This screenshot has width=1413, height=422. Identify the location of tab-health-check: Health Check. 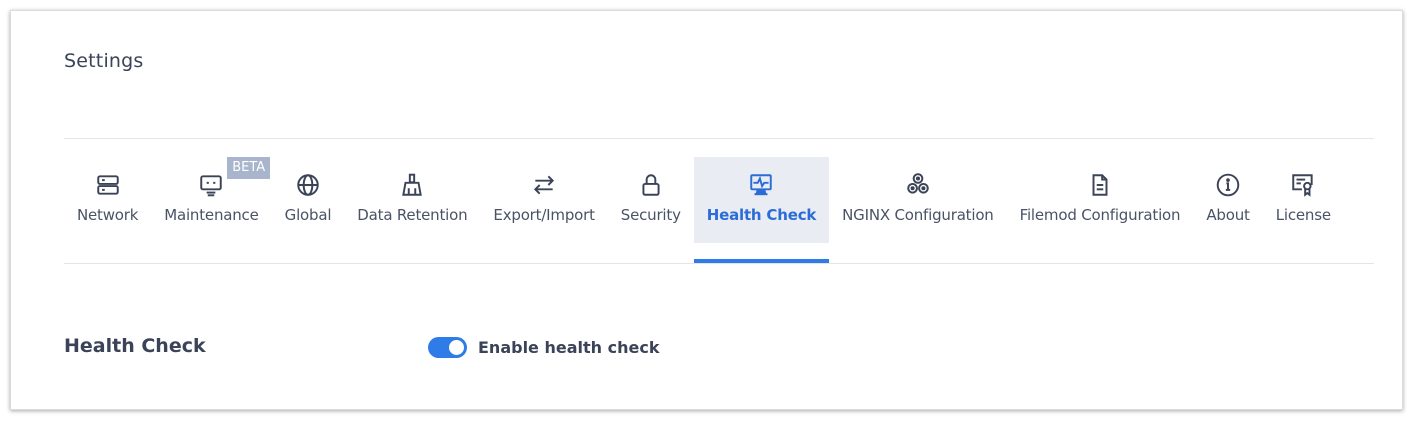
(761, 210).